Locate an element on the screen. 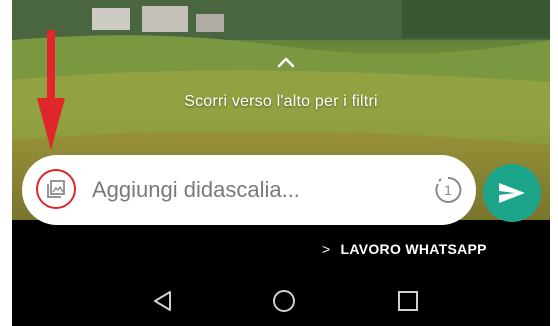 The width and height of the screenshot is (558, 326). send-icon is located at coordinates (512, 193).